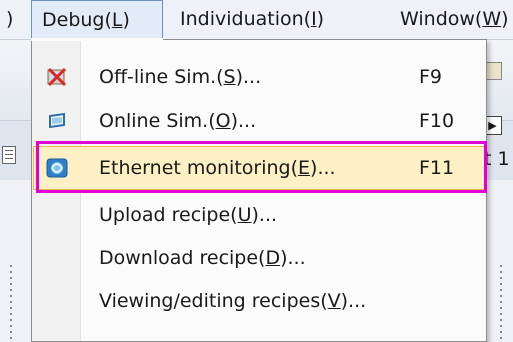 The image size is (513, 342). Describe the element at coordinates (182, 258) in the screenshot. I see `menu-item-label: Download recipe(` at that location.